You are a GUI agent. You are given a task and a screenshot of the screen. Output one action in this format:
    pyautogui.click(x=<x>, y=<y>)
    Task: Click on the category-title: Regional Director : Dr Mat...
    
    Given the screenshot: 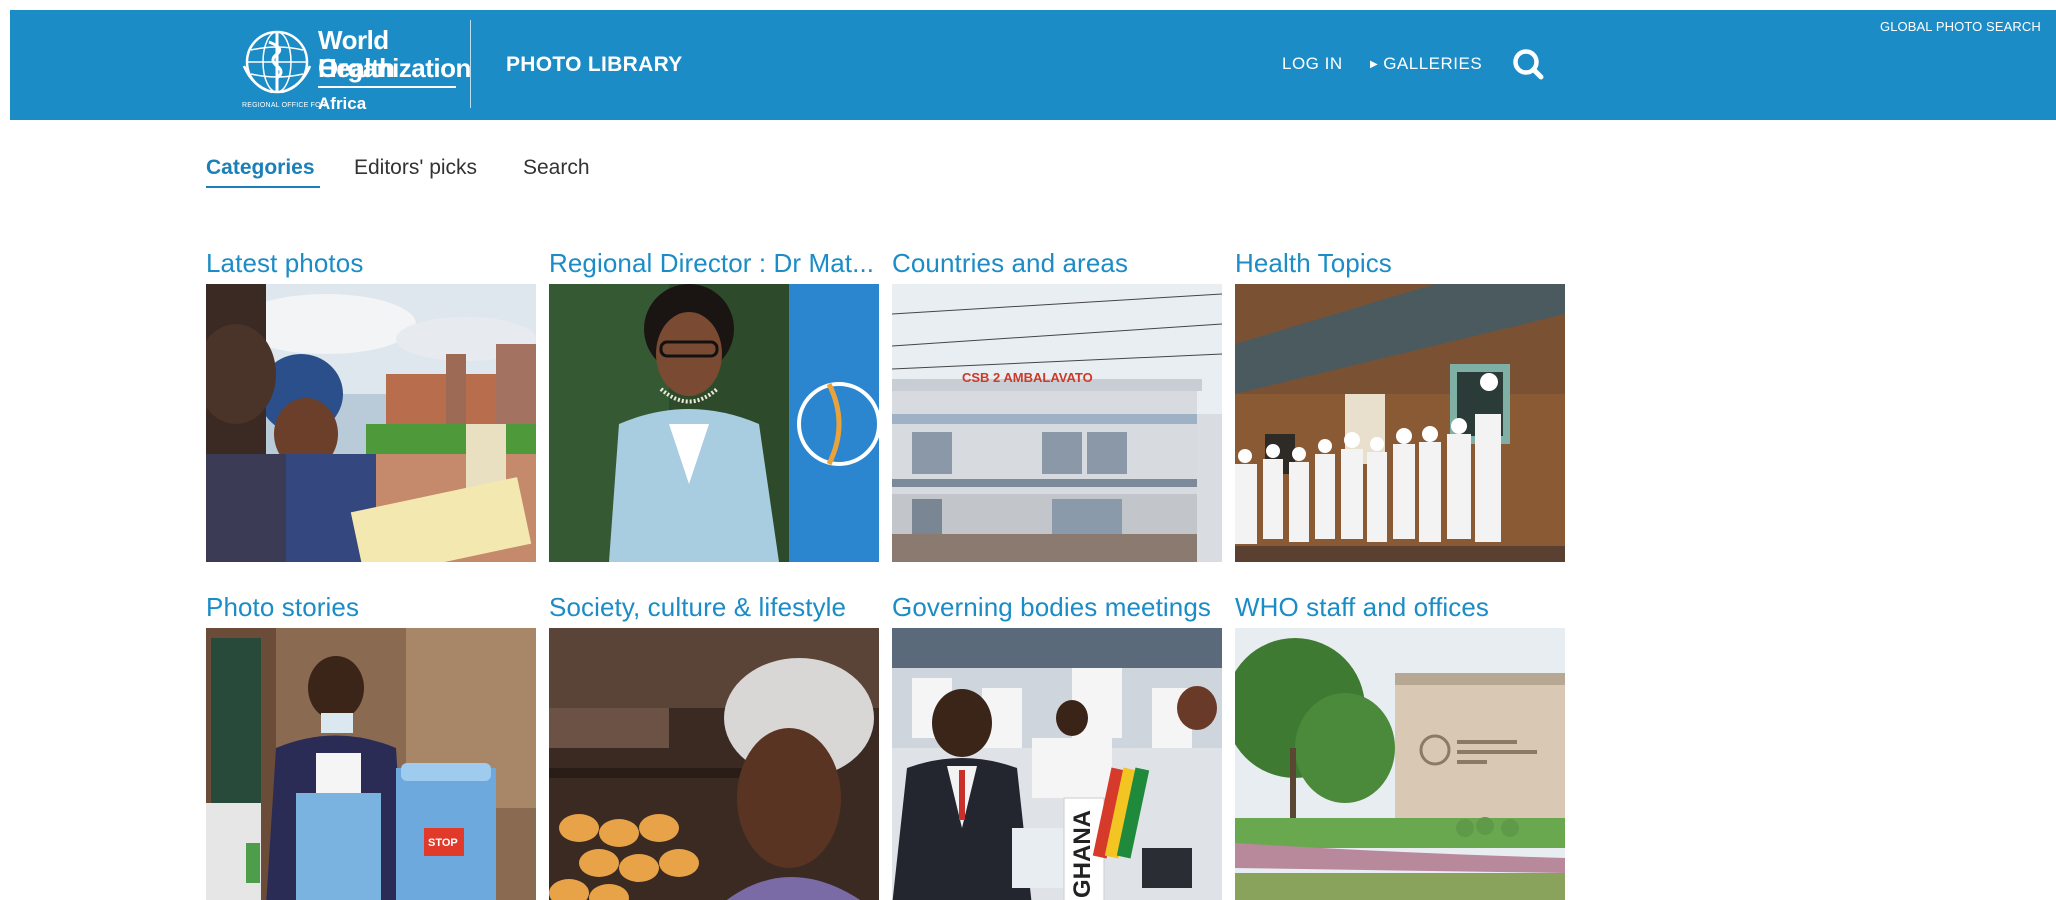 What is the action you would take?
    pyautogui.click(x=719, y=263)
    